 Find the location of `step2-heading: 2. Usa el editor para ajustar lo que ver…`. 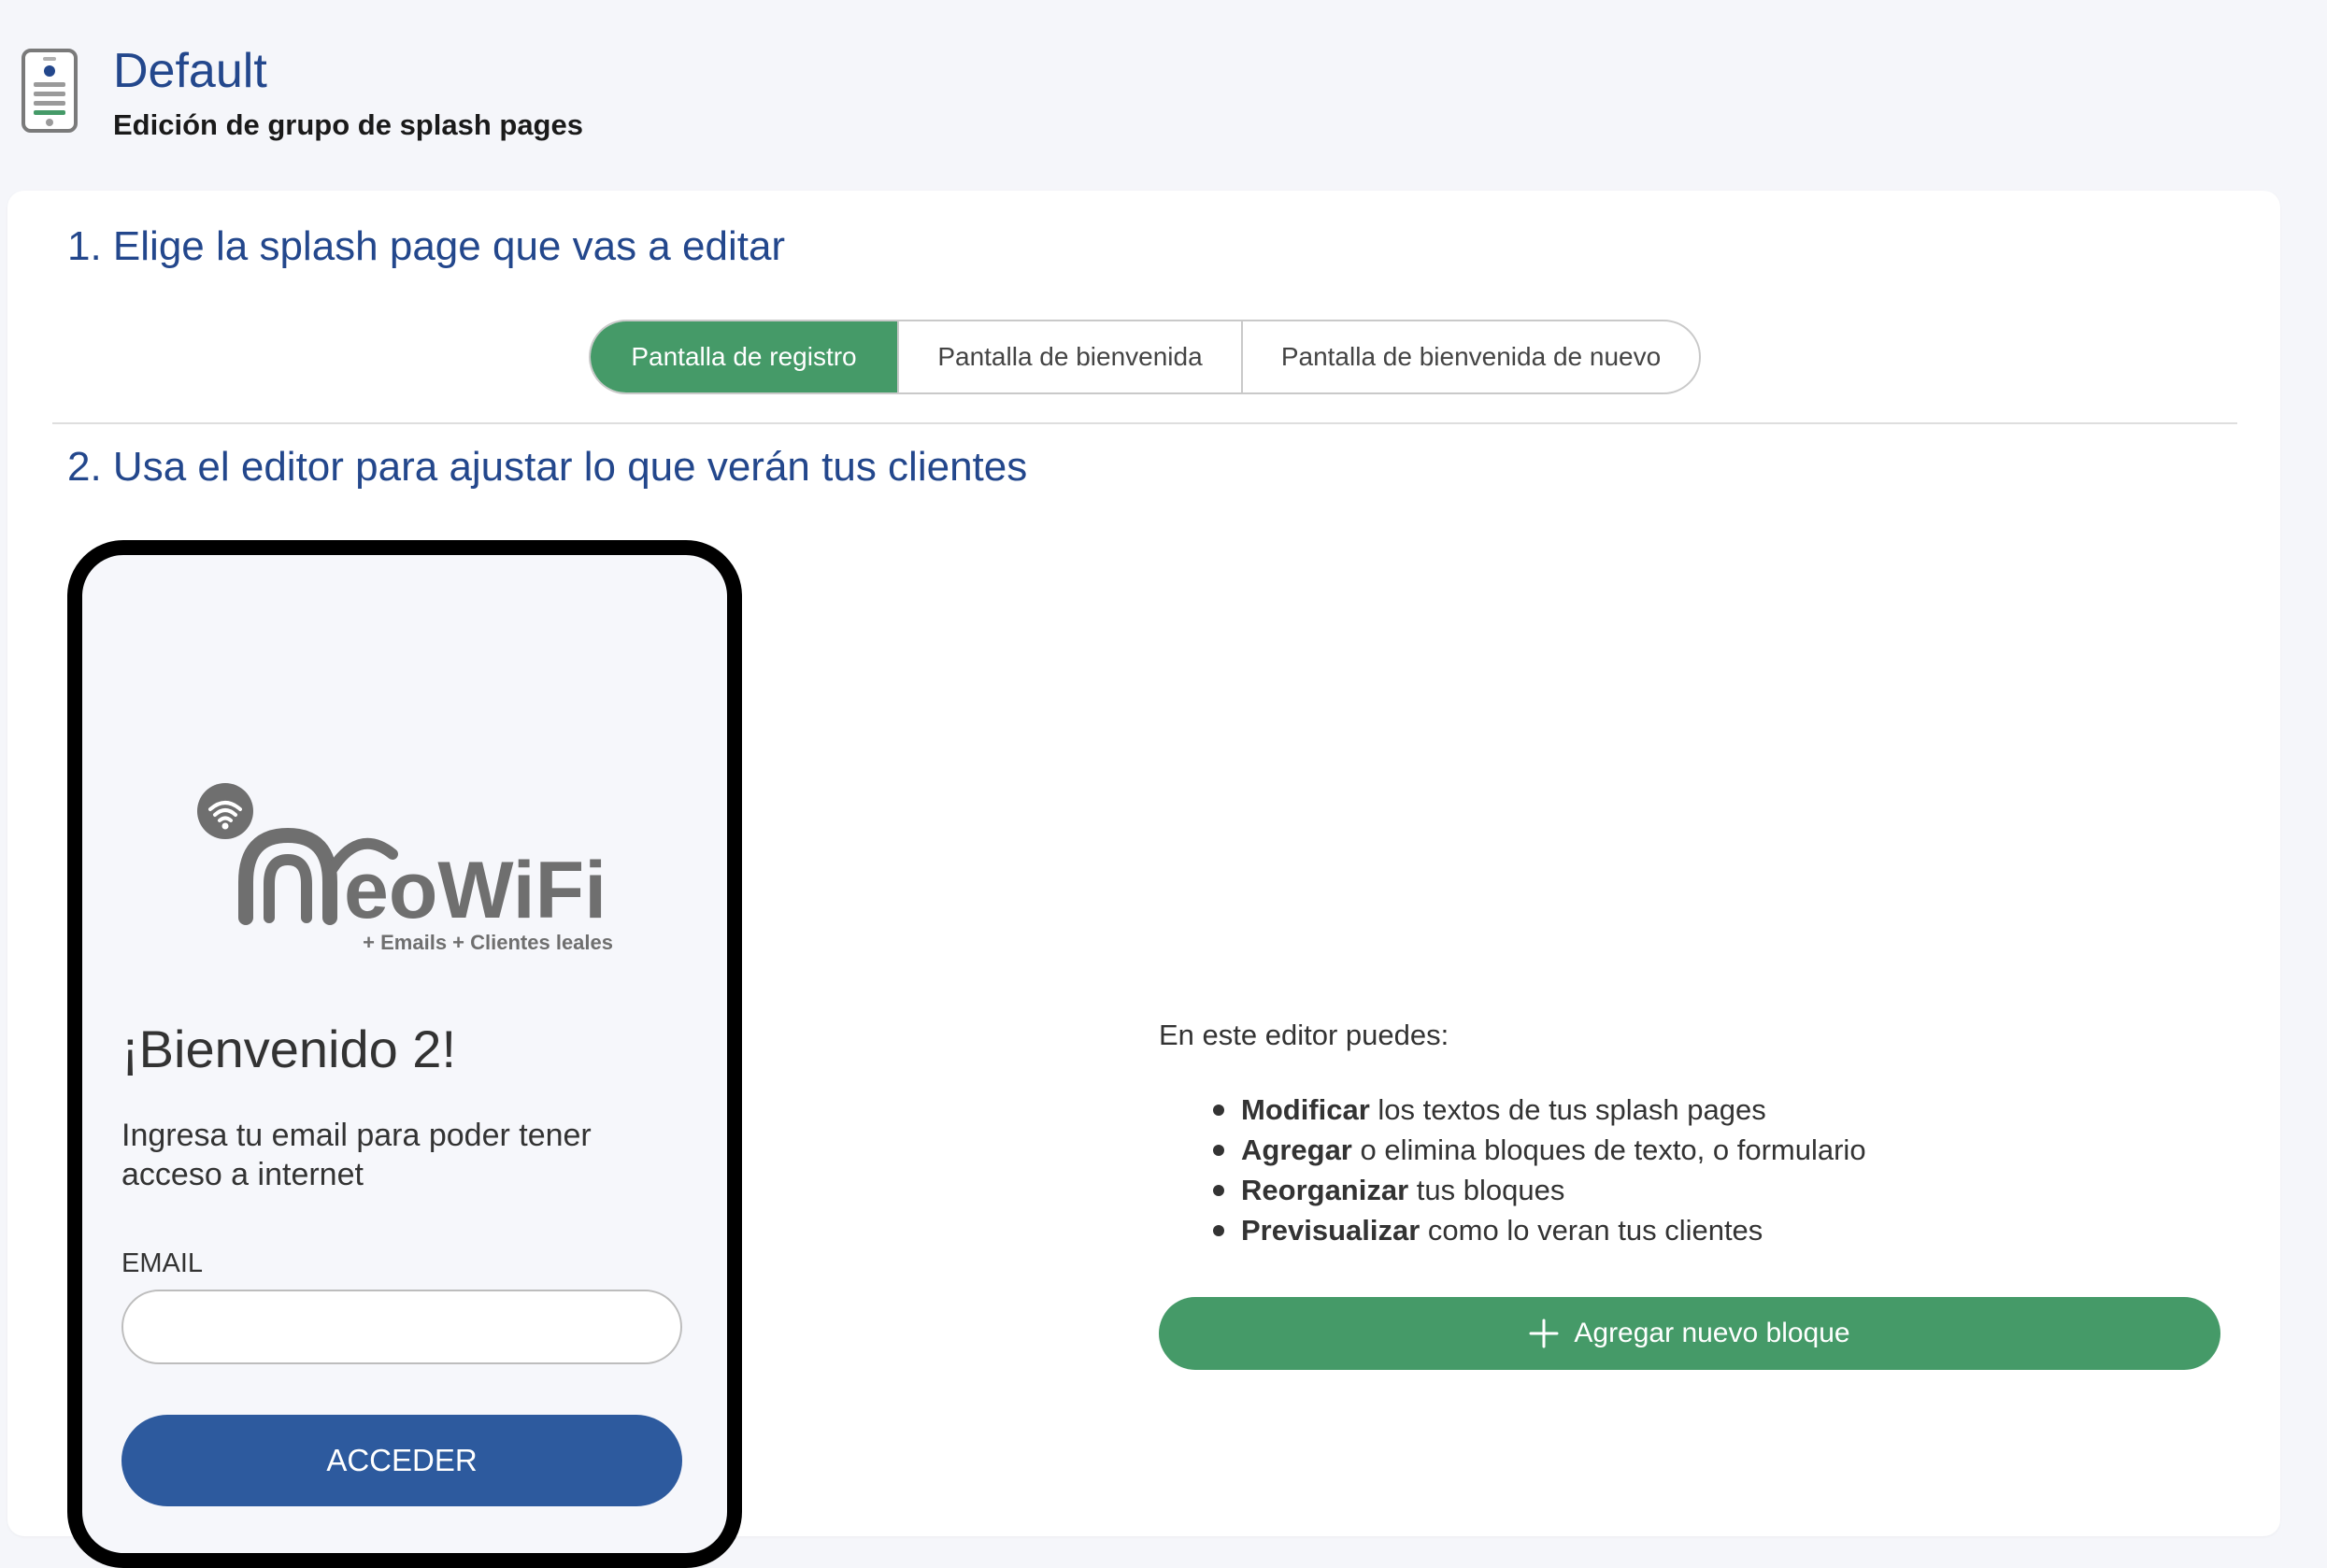

step2-heading: 2. Usa el editor para ajustar lo que ver… is located at coordinates (547, 467).